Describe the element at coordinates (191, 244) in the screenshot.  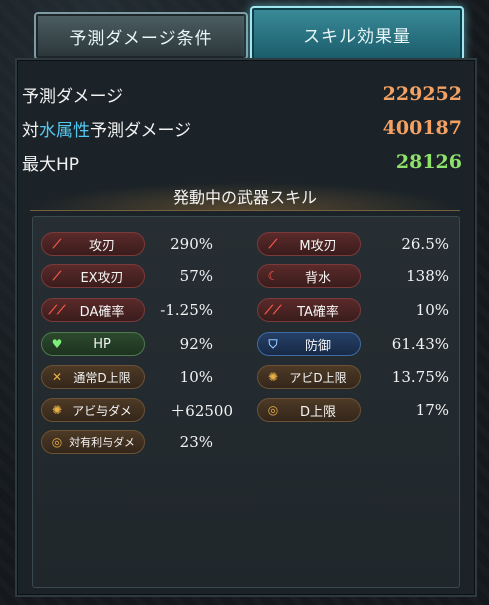
I see `skill-value: 290%` at that location.